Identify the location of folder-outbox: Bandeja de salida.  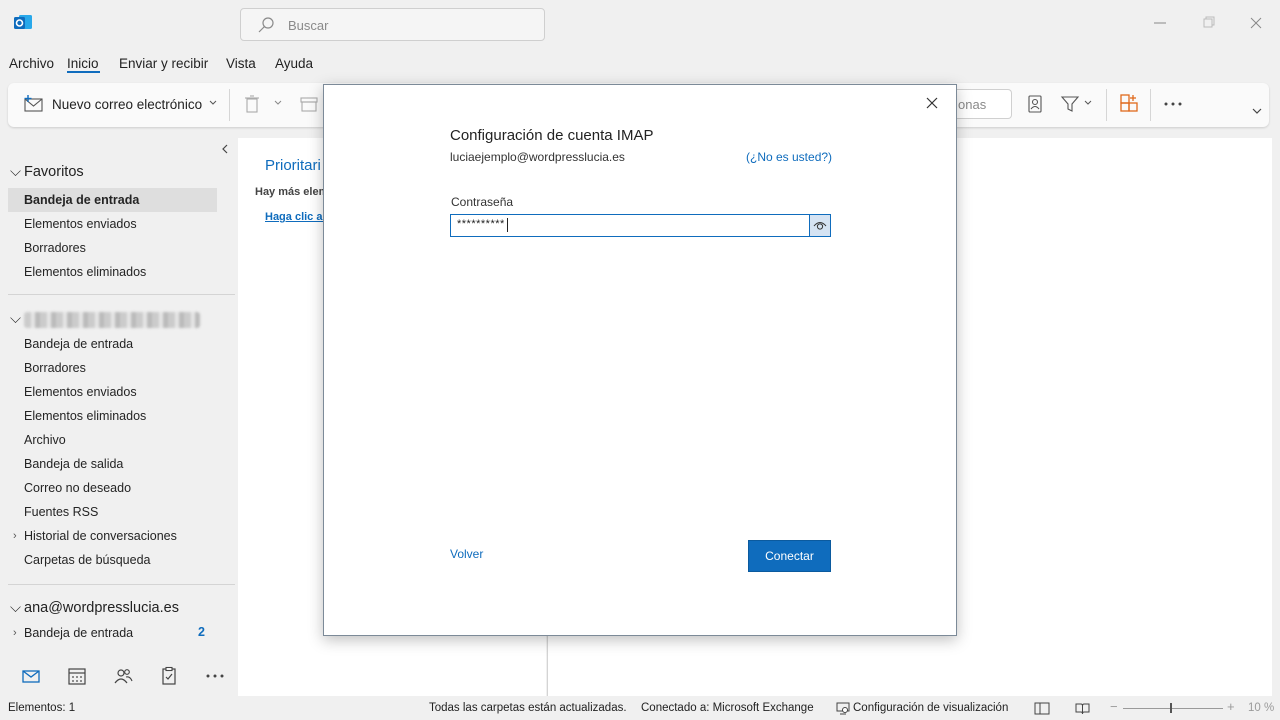
(73, 464).